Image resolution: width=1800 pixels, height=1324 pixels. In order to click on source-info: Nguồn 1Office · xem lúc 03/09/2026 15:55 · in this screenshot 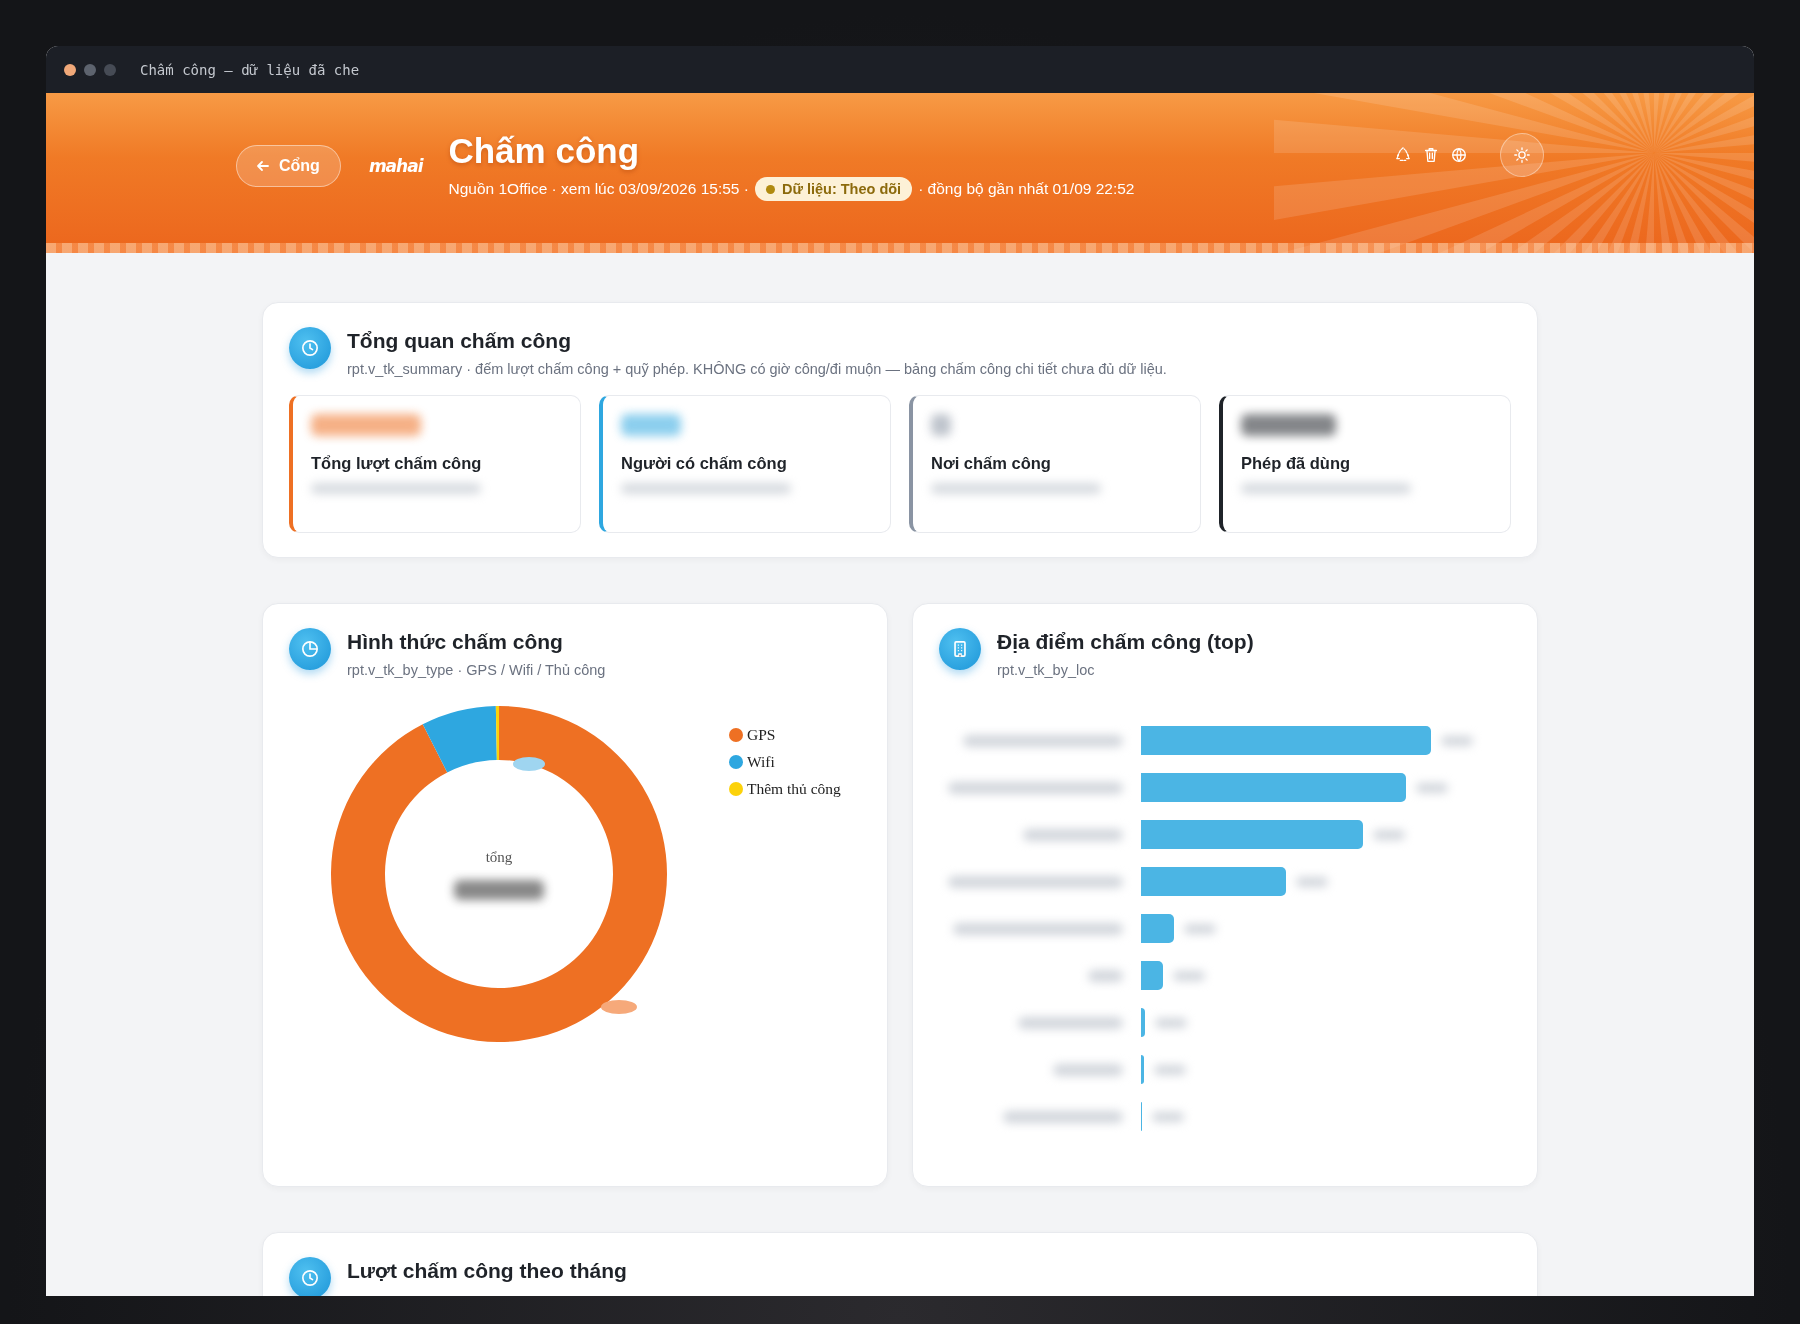, I will do `click(598, 189)`.